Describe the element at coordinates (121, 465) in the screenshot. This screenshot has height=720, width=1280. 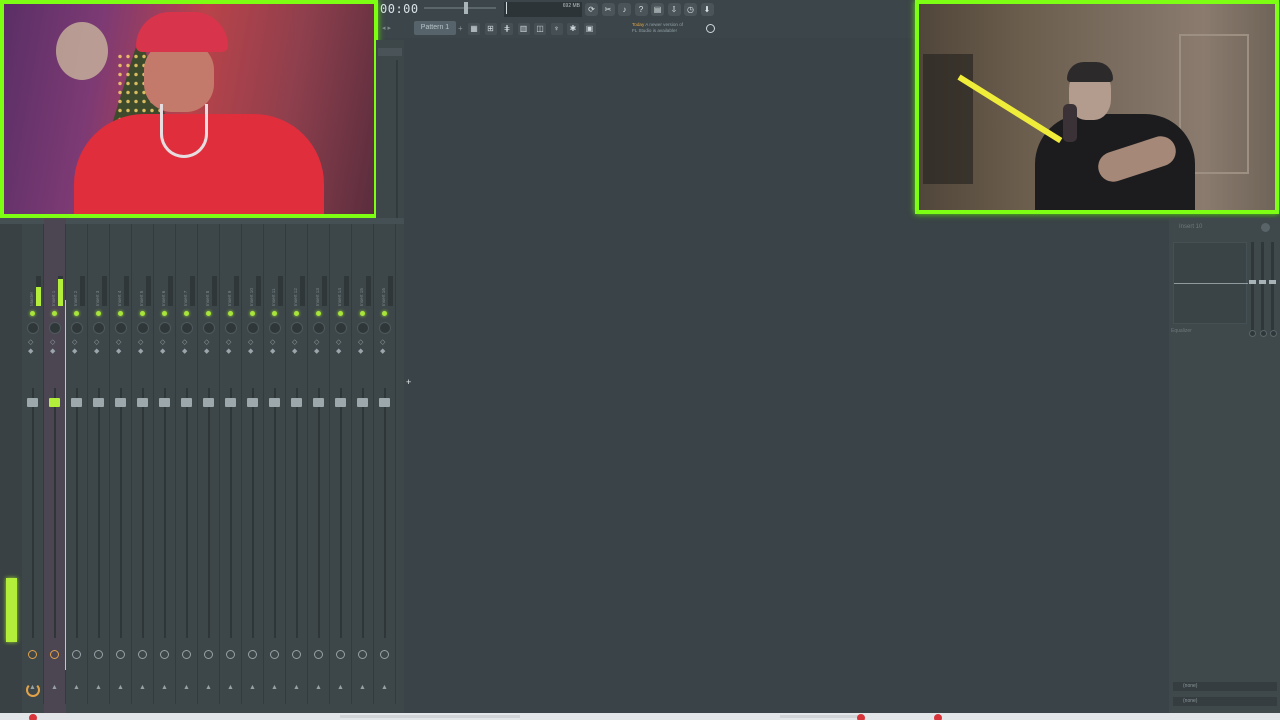
I see `mixer-track: Insert 4 ◇ ◆ ▲` at that location.